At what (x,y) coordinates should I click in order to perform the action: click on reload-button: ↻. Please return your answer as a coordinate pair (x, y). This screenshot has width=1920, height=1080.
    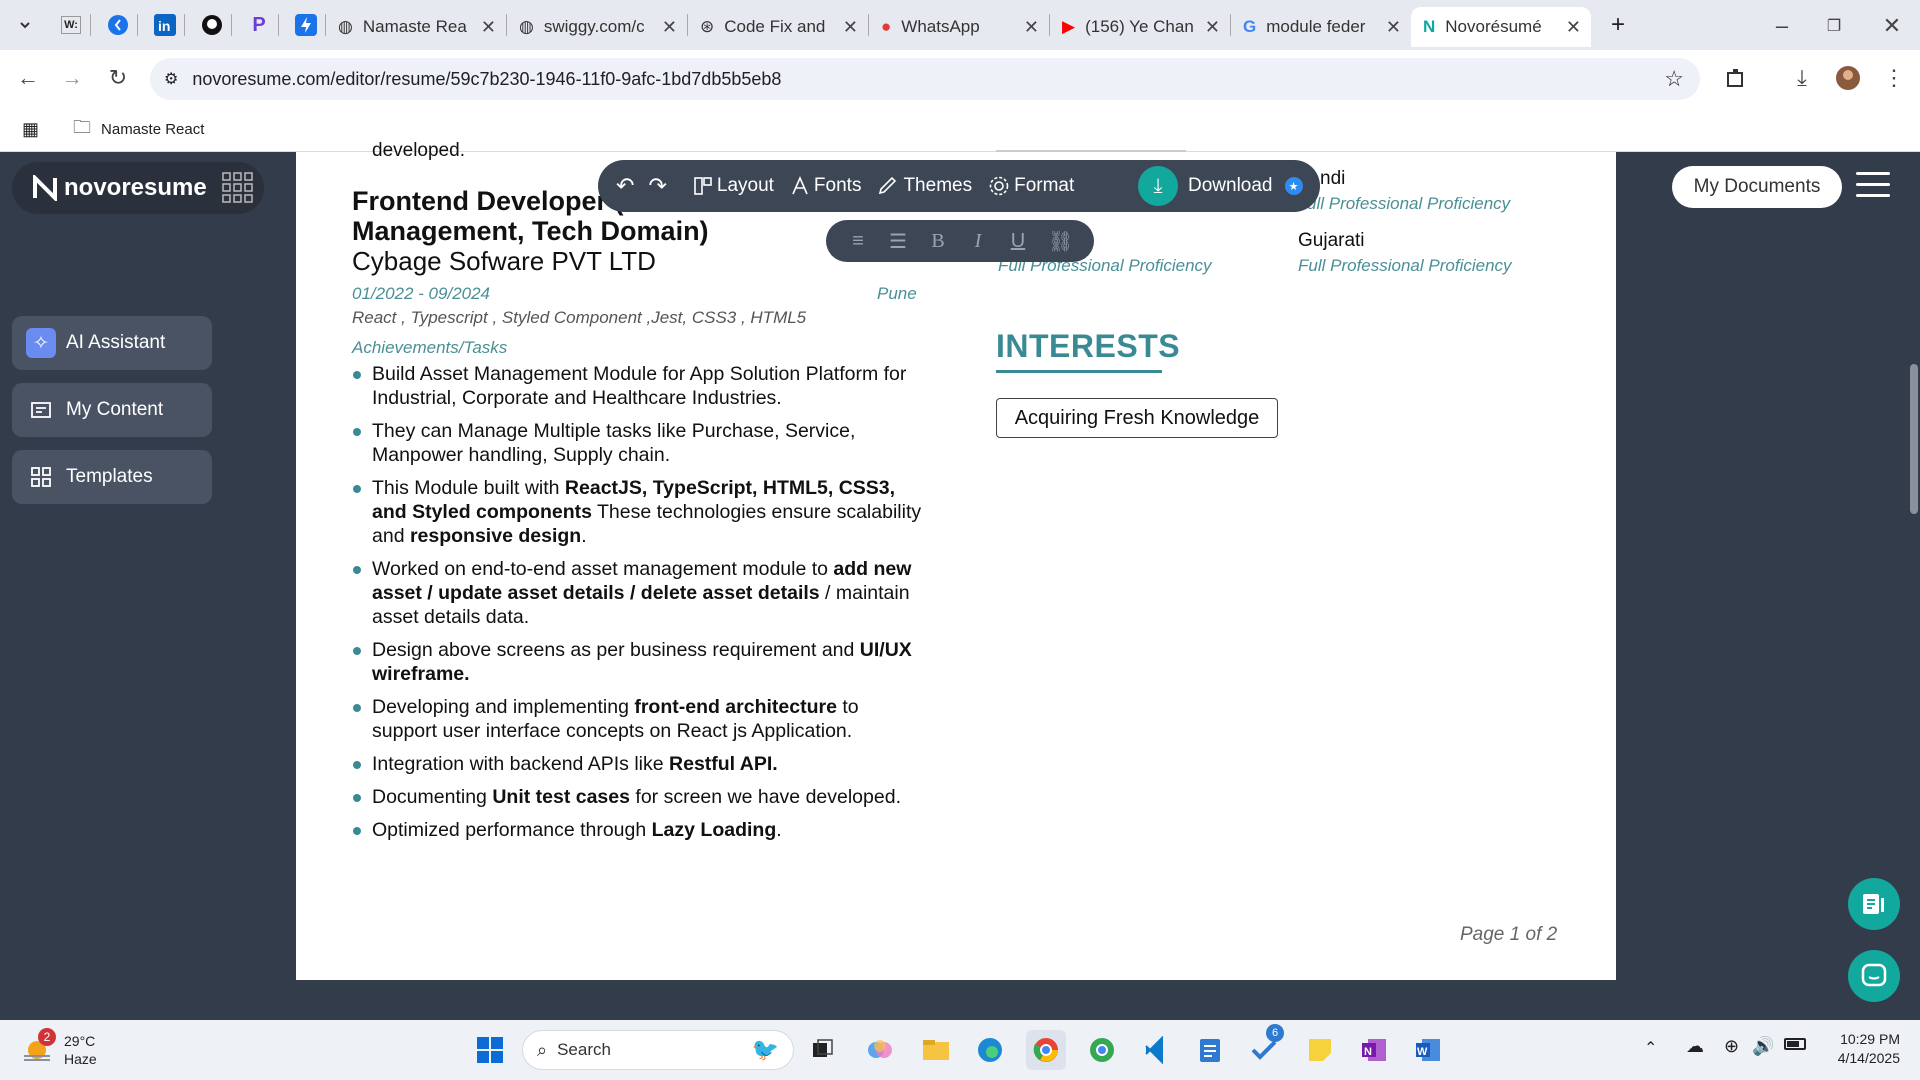
    Looking at the image, I should click on (118, 78).